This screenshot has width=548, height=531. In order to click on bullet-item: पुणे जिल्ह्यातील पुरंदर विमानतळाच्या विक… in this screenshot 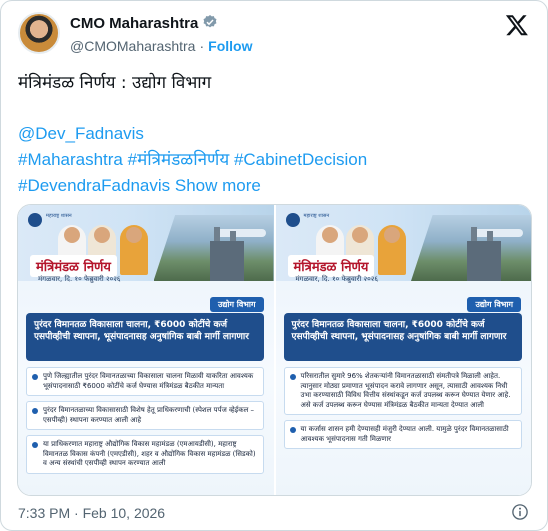, I will do `click(145, 381)`.